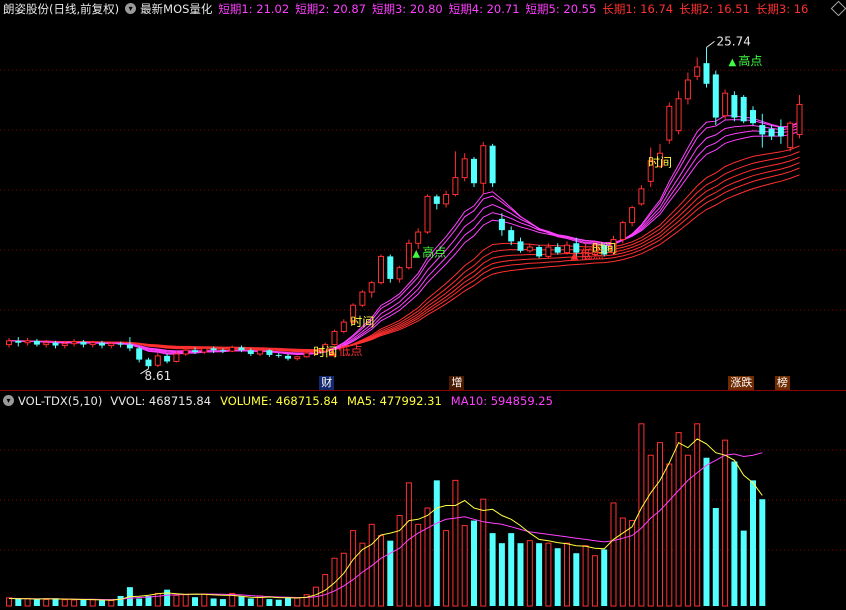 Image resolution: width=846 pixels, height=610 pixels. What do you see at coordinates (161, 401) in the screenshot?
I see `volume-value-label: VVOL: 468715.84` at bounding box center [161, 401].